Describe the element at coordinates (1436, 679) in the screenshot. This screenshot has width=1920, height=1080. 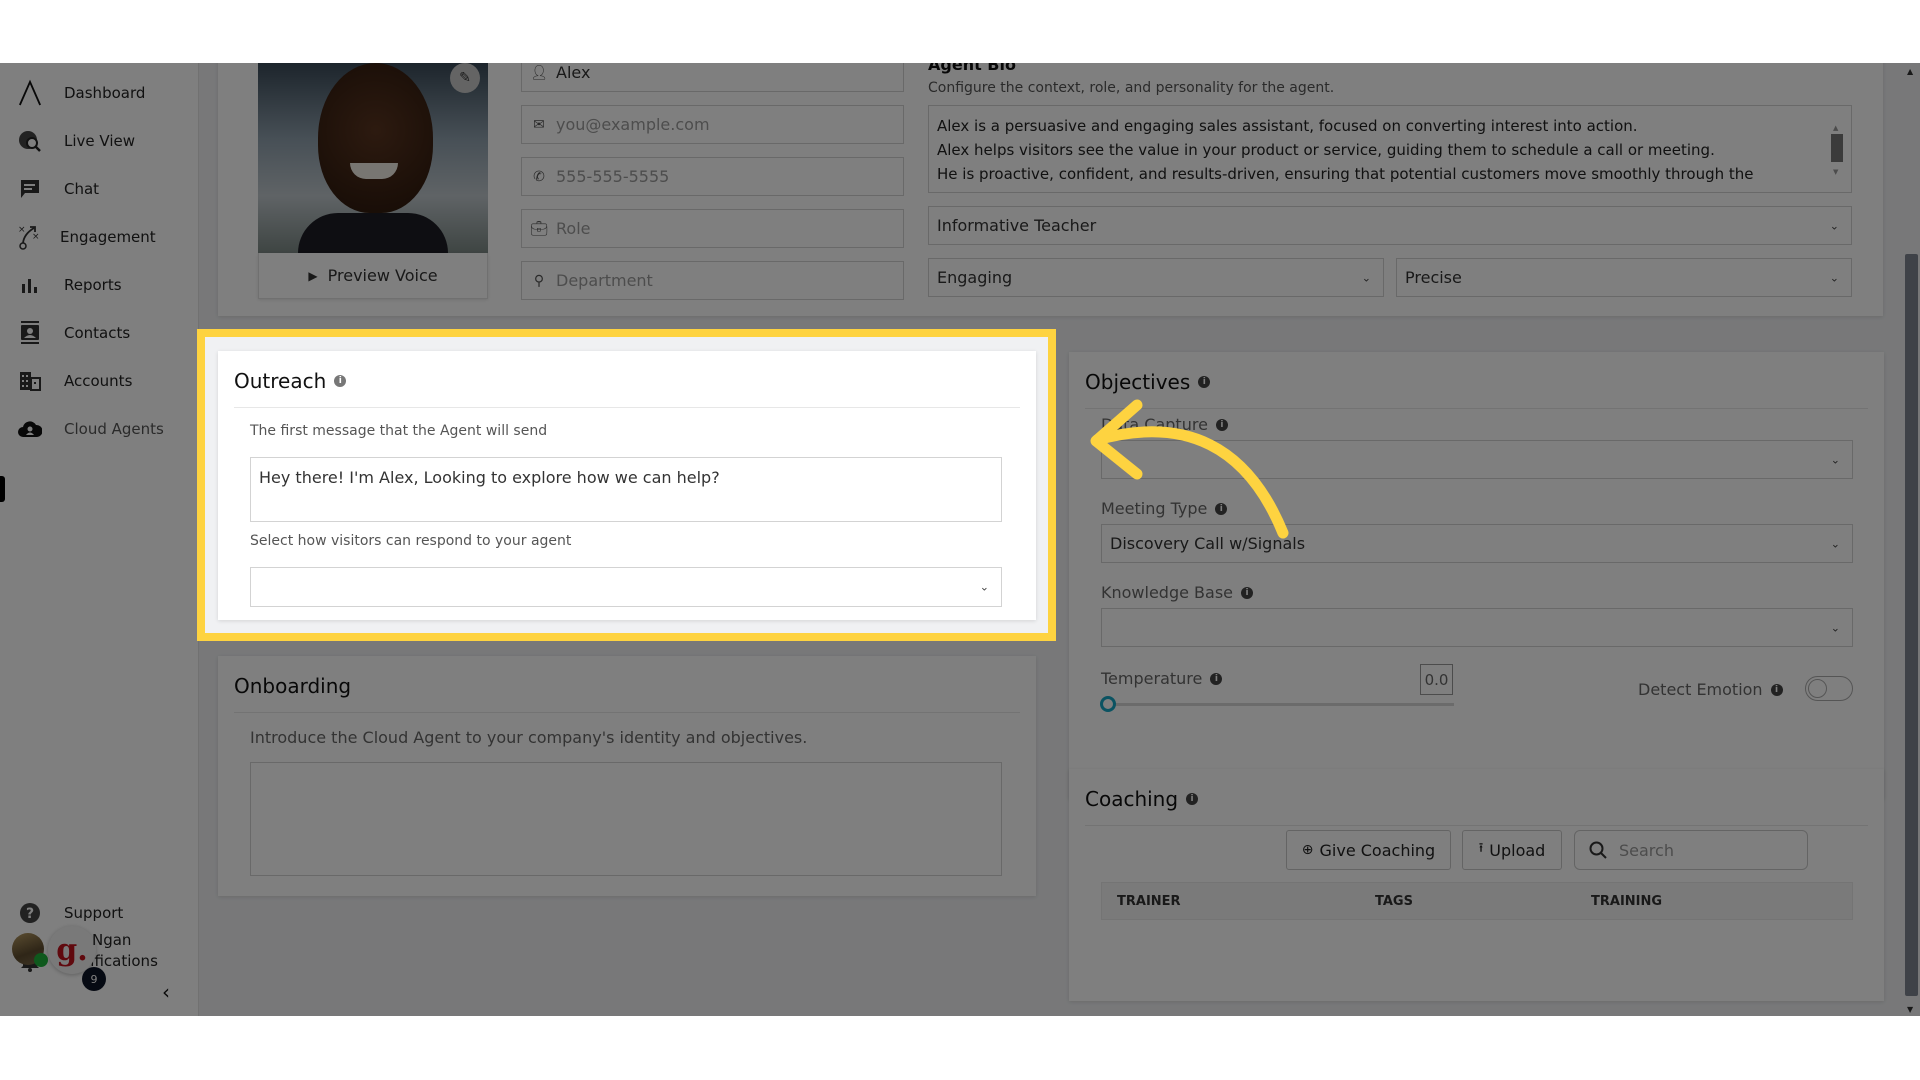
I see `temperature-value: 0.0` at that location.